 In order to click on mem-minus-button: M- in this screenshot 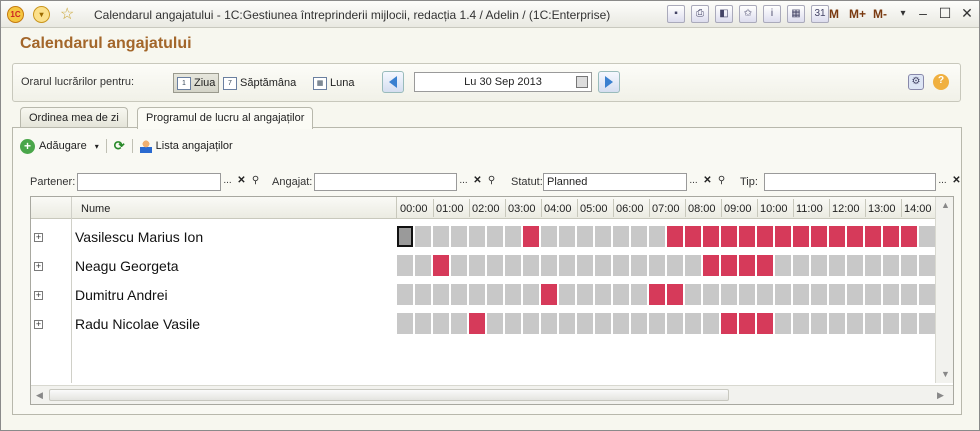, I will do `click(880, 14)`.